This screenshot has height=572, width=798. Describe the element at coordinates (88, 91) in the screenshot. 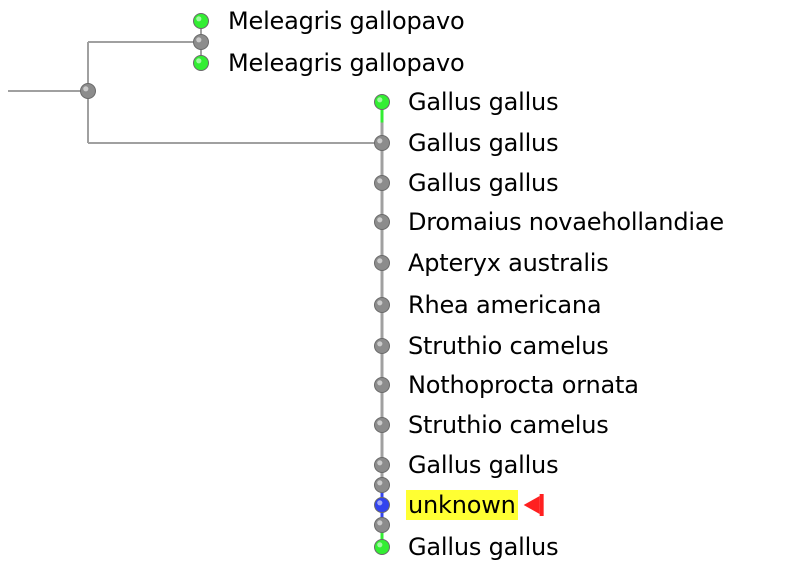

I see `root-node` at that location.